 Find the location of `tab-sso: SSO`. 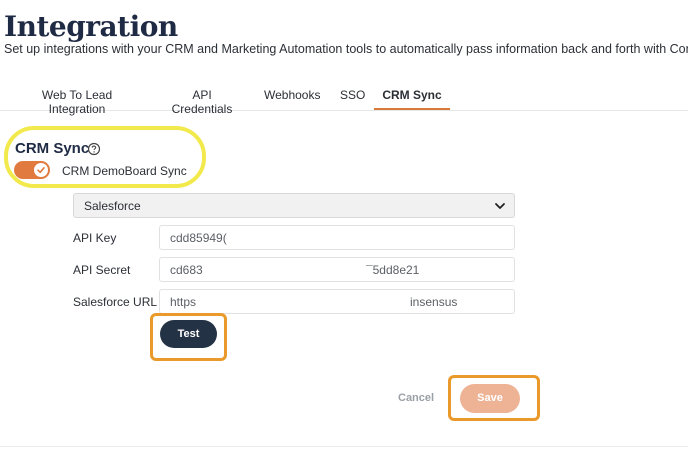

tab-sso: SSO is located at coordinates (352, 99).